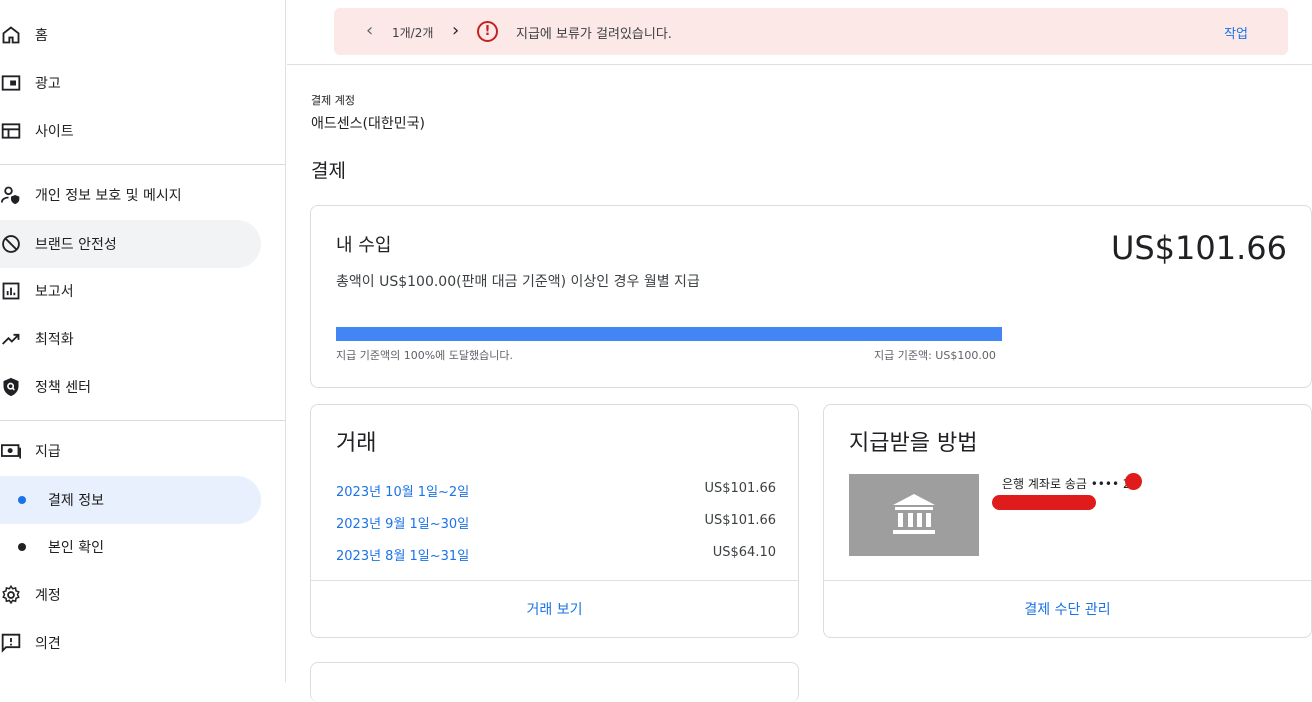 Image resolution: width=1312 pixels, height=702 pixels. I want to click on account-label: 결제 계정, so click(333, 100).